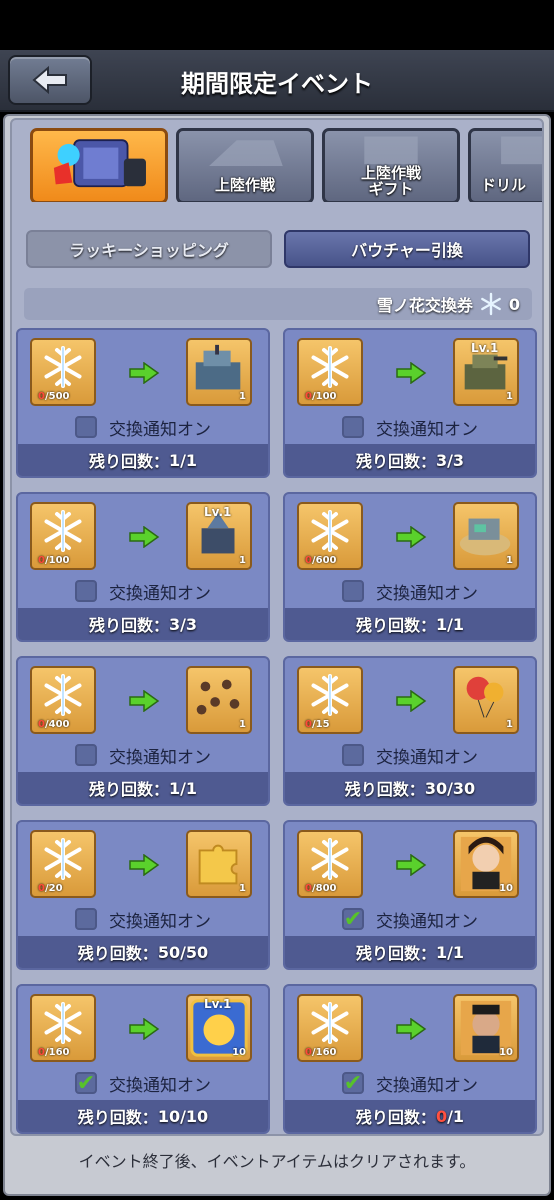 This screenshot has width=554, height=1200. I want to click on remain-count-zero: 0, so click(441, 1116).